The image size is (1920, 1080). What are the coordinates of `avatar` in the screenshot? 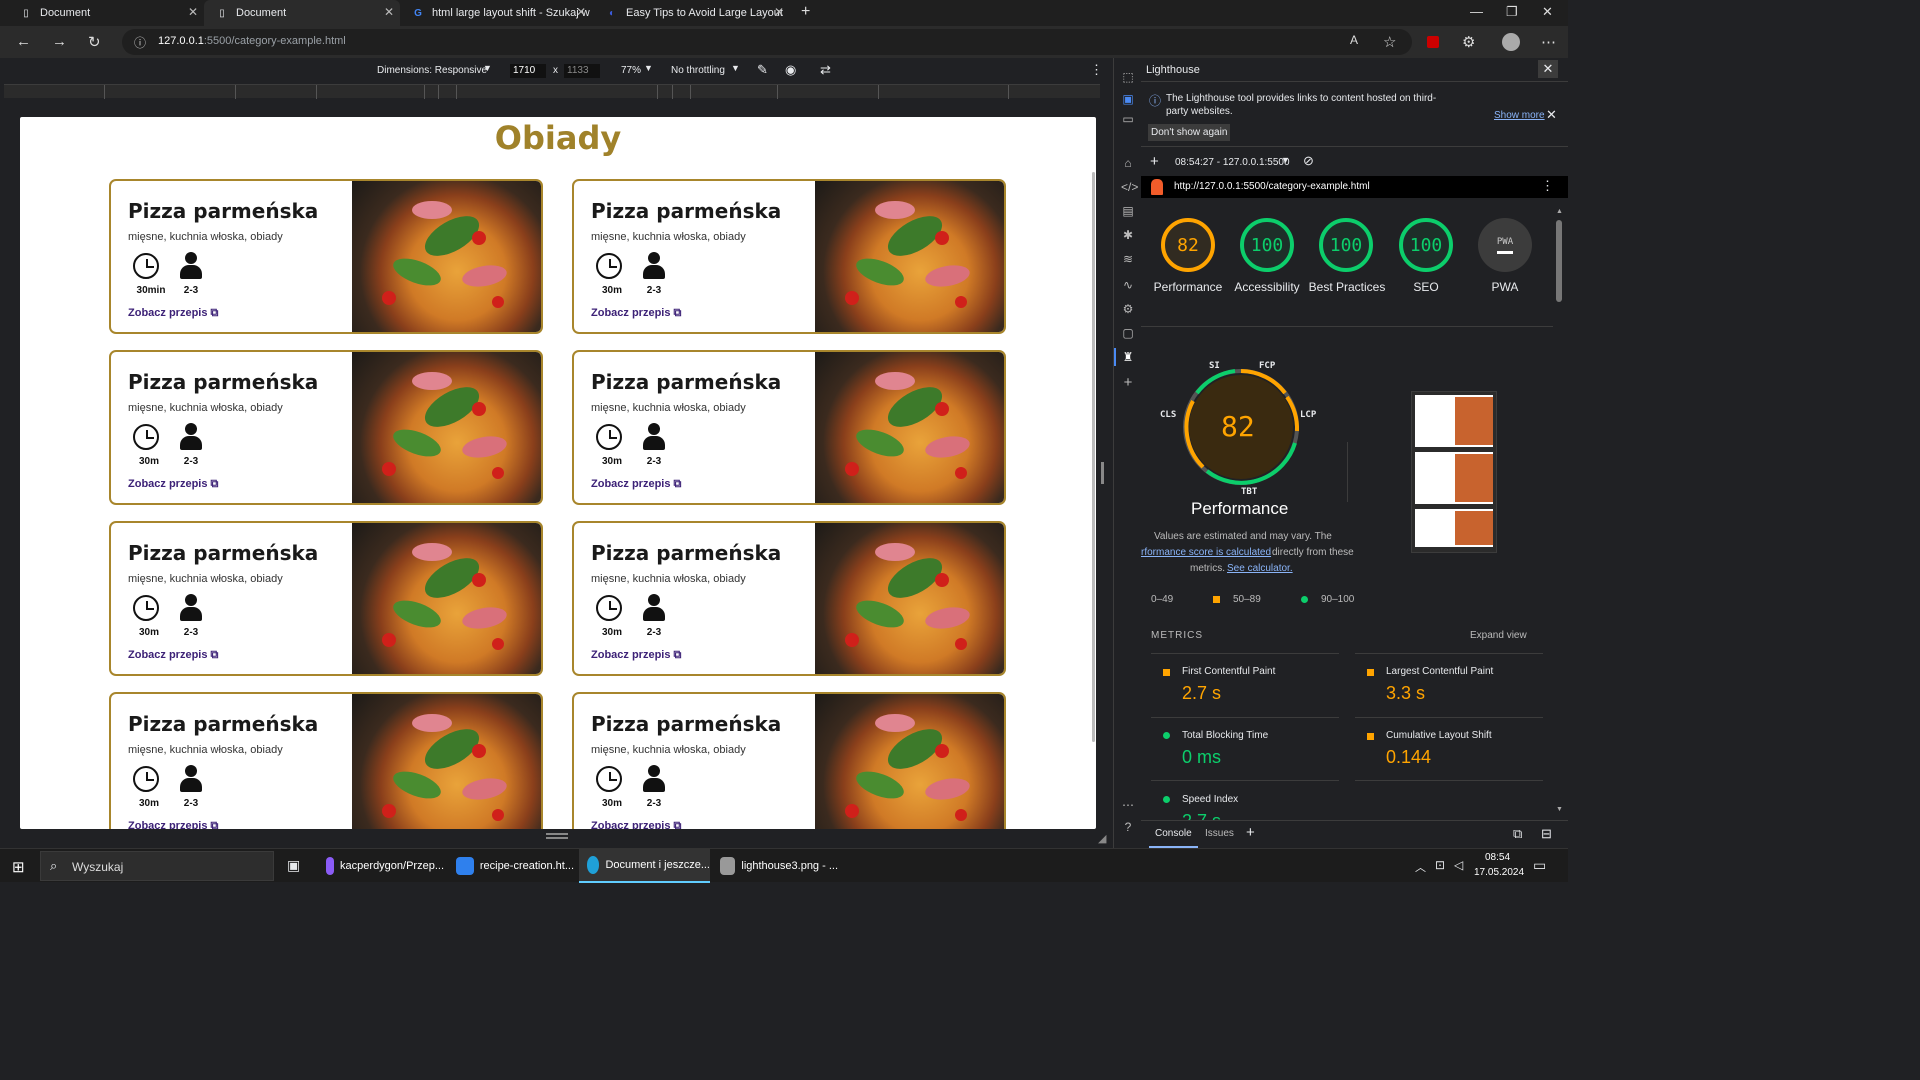 It's located at (1511, 42).